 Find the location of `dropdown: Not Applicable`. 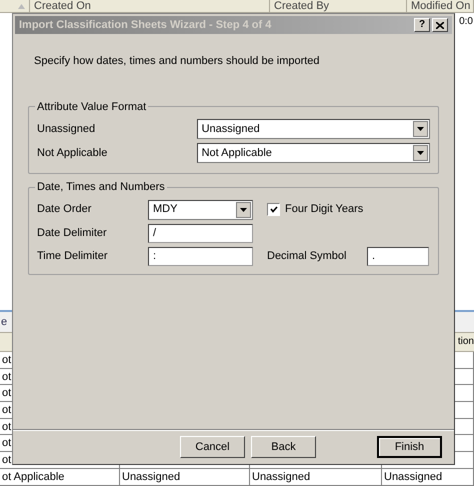

dropdown: Not Applicable is located at coordinates (313, 153).